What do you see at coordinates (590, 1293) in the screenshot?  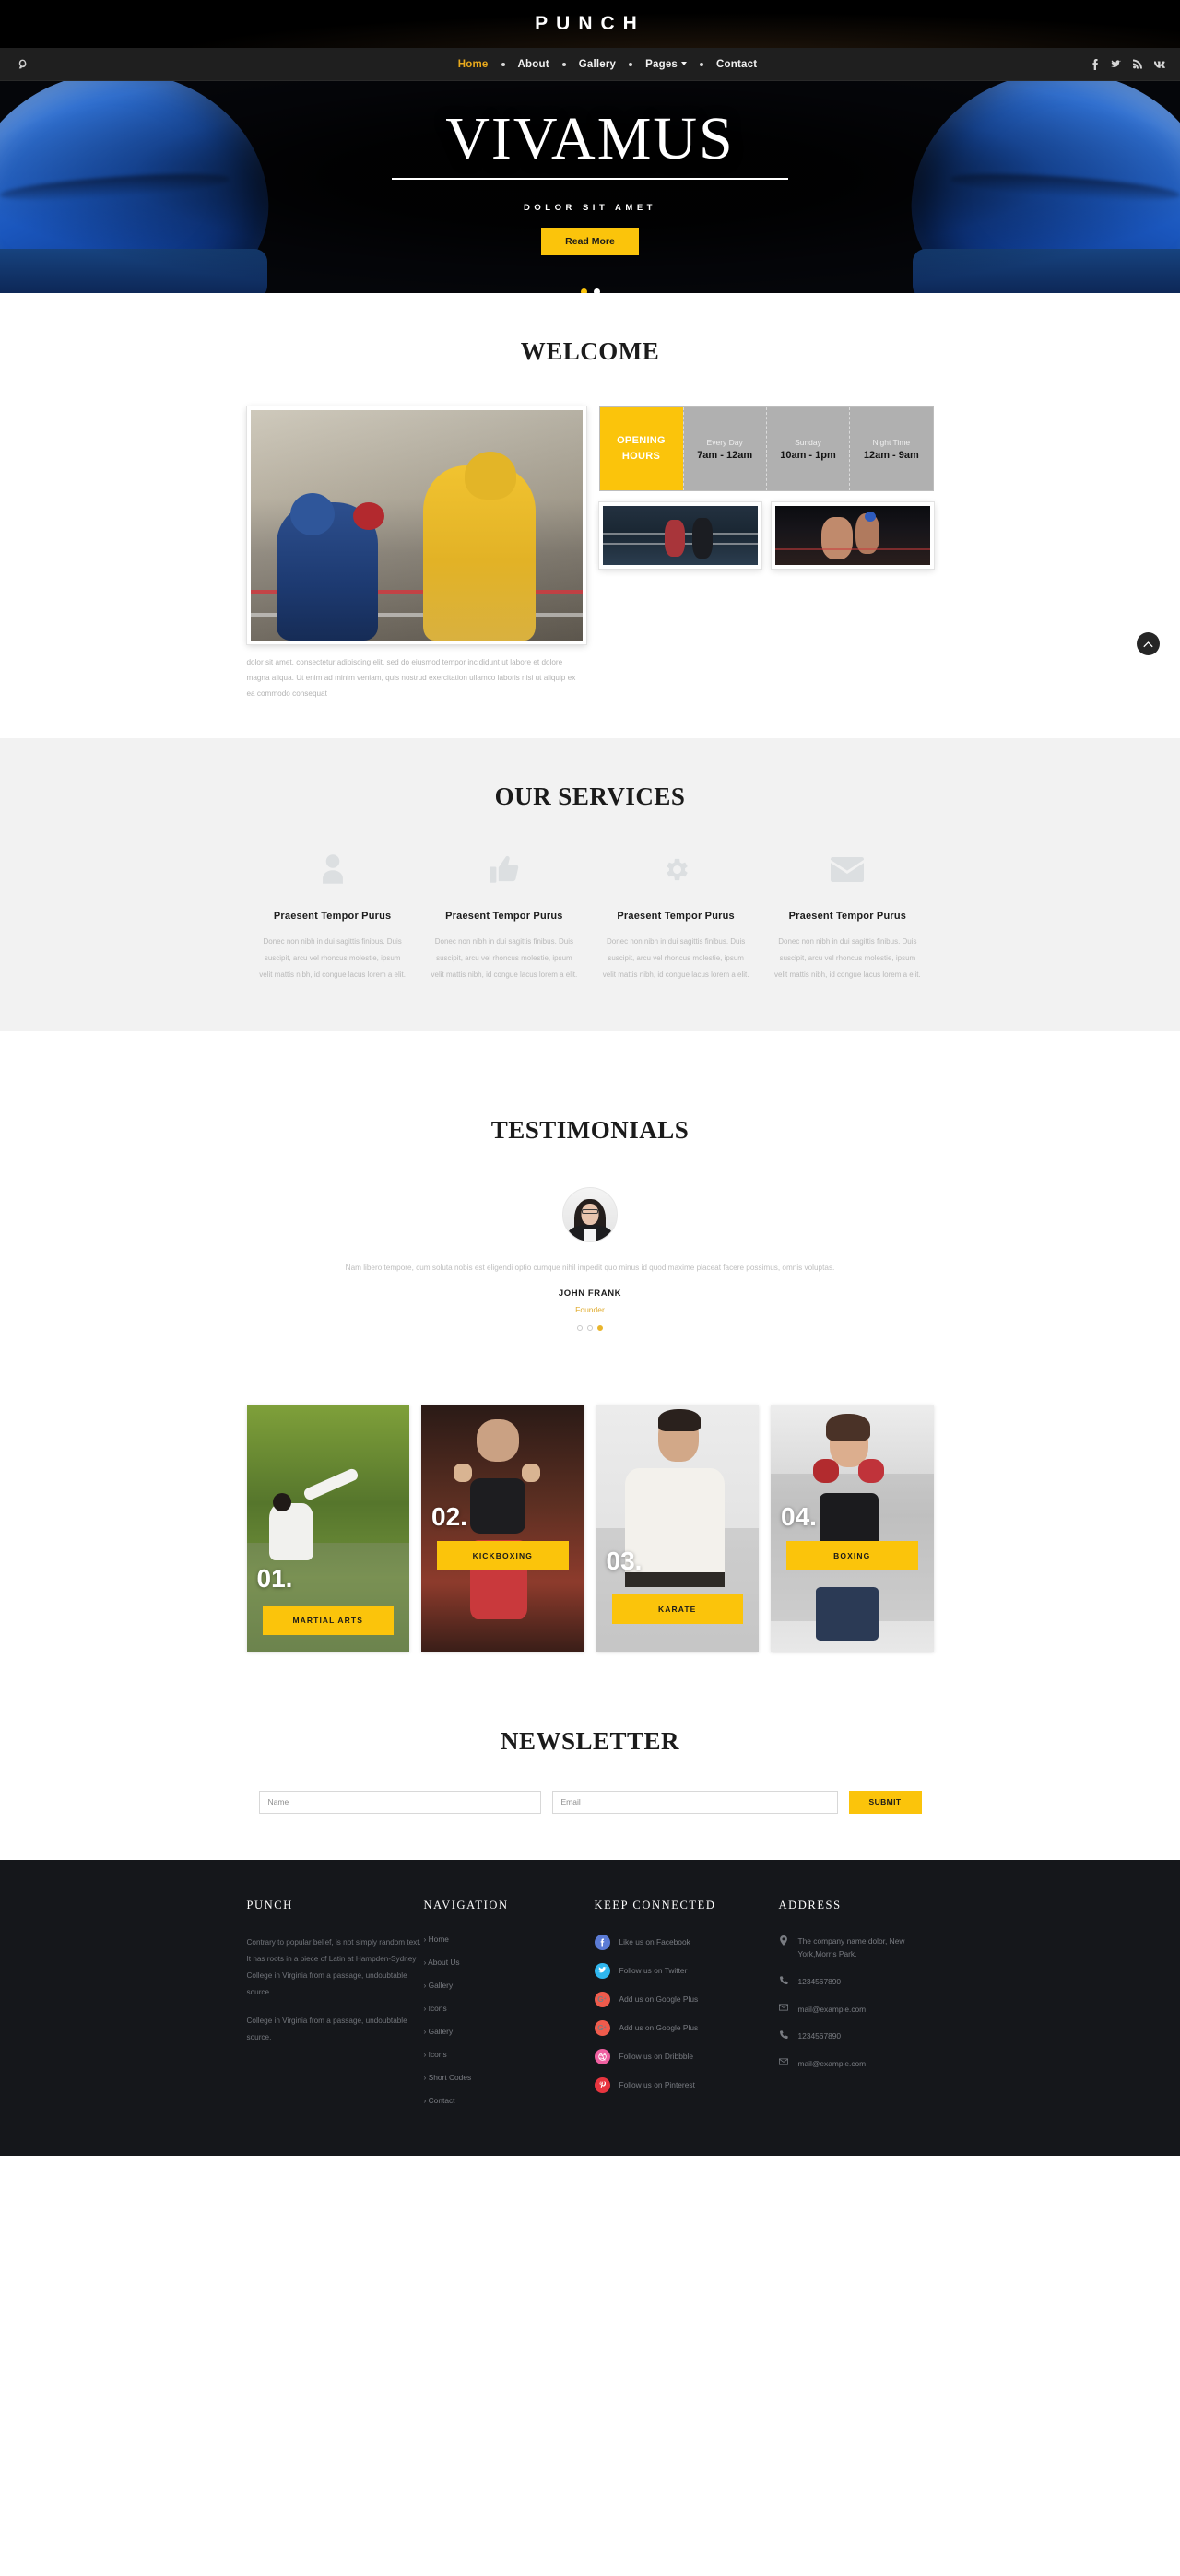 I see `testimonial-author-name: JOHN FRANK` at bounding box center [590, 1293].